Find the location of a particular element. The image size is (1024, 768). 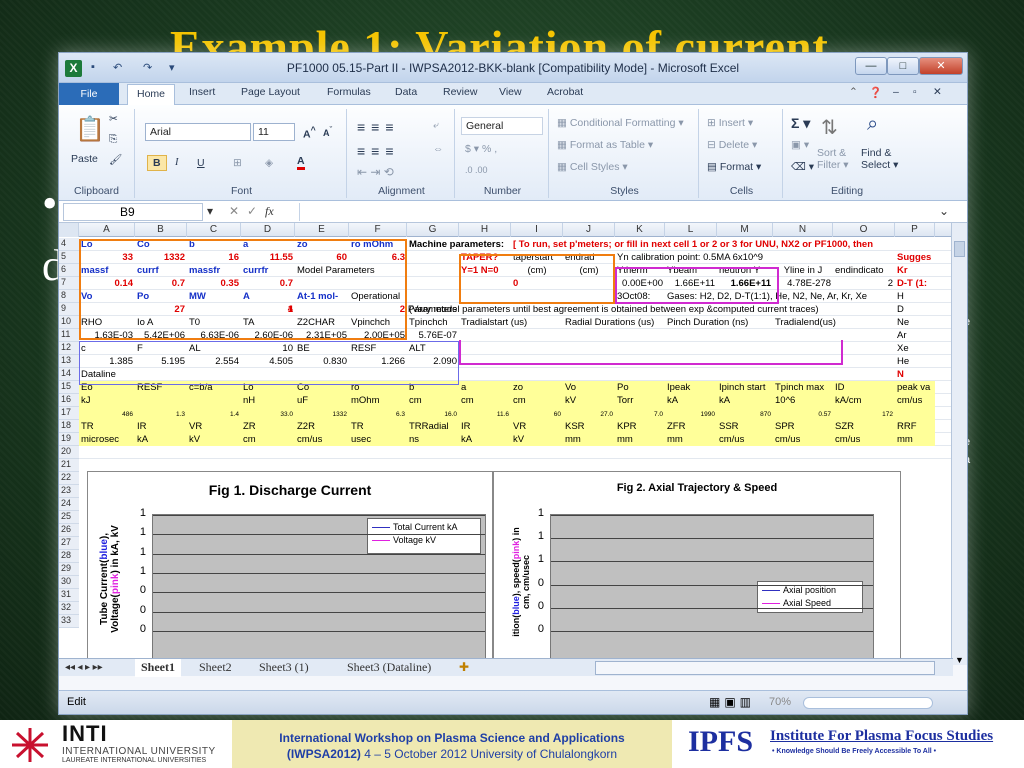

column-header: N is located at coordinates (803, 230).